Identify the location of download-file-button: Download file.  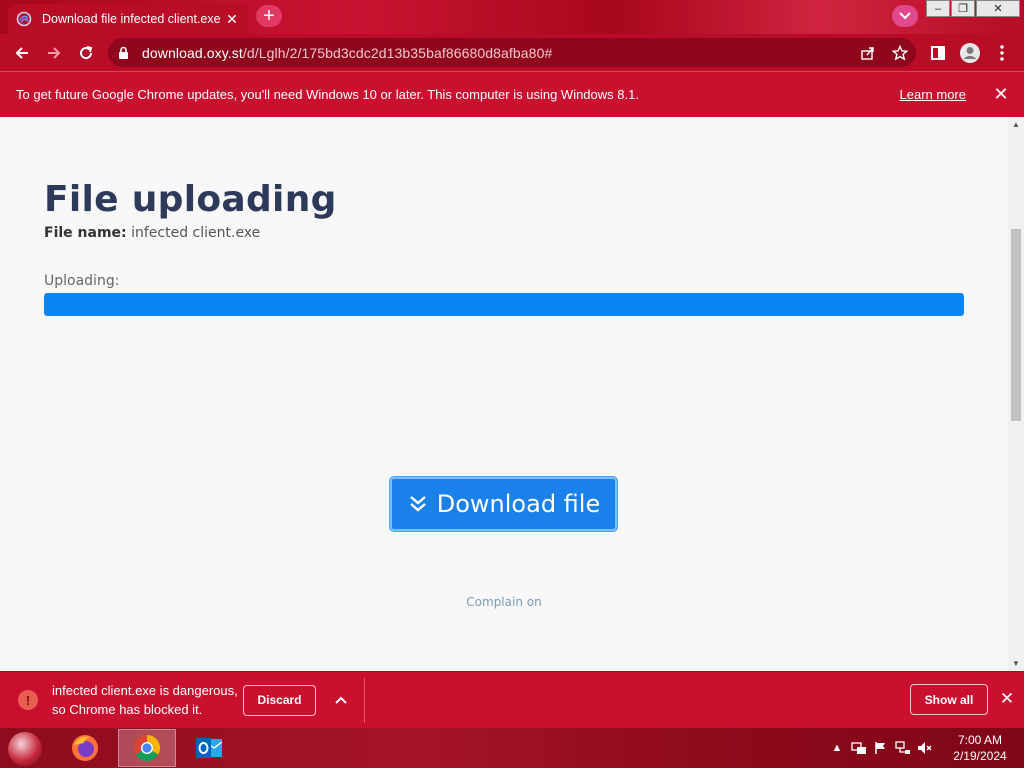
(503, 504).